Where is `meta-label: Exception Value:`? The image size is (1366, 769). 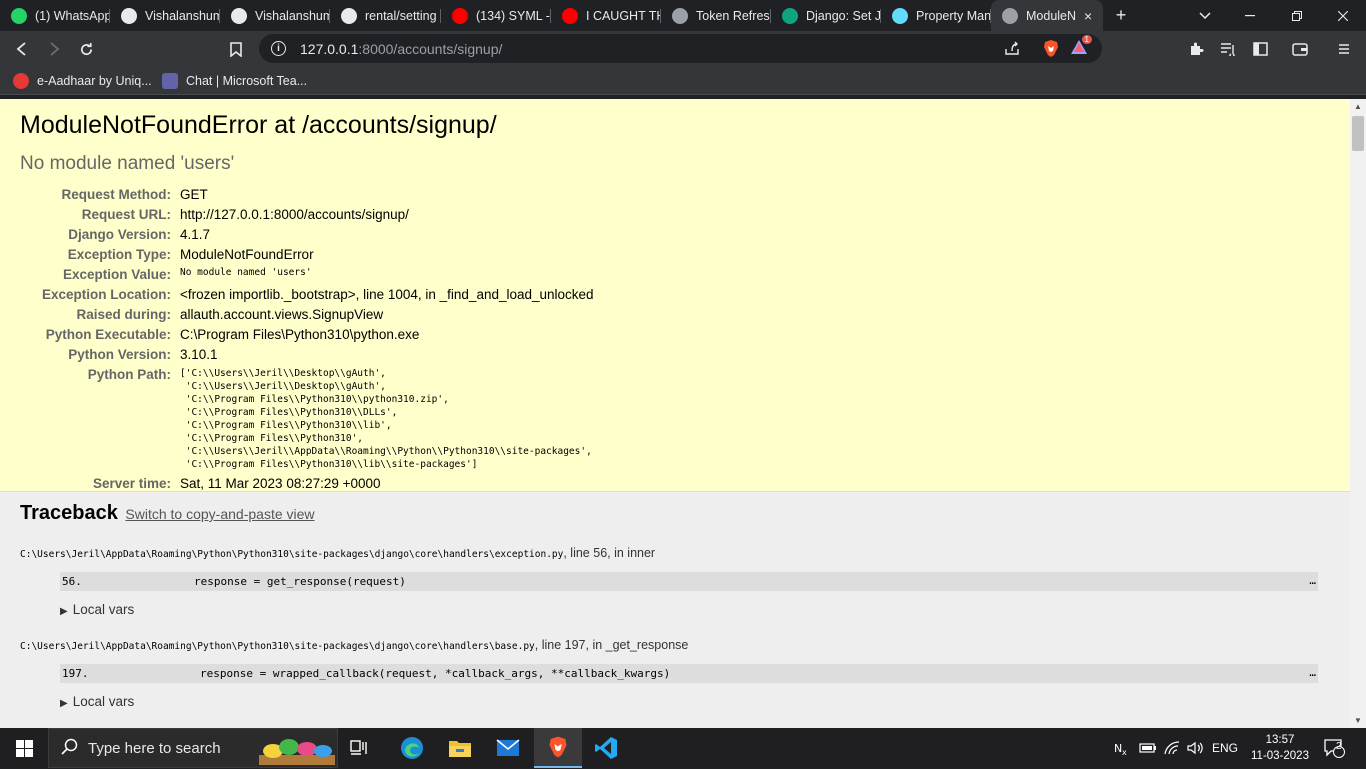
meta-label: Exception Value: is located at coordinates (116, 274).